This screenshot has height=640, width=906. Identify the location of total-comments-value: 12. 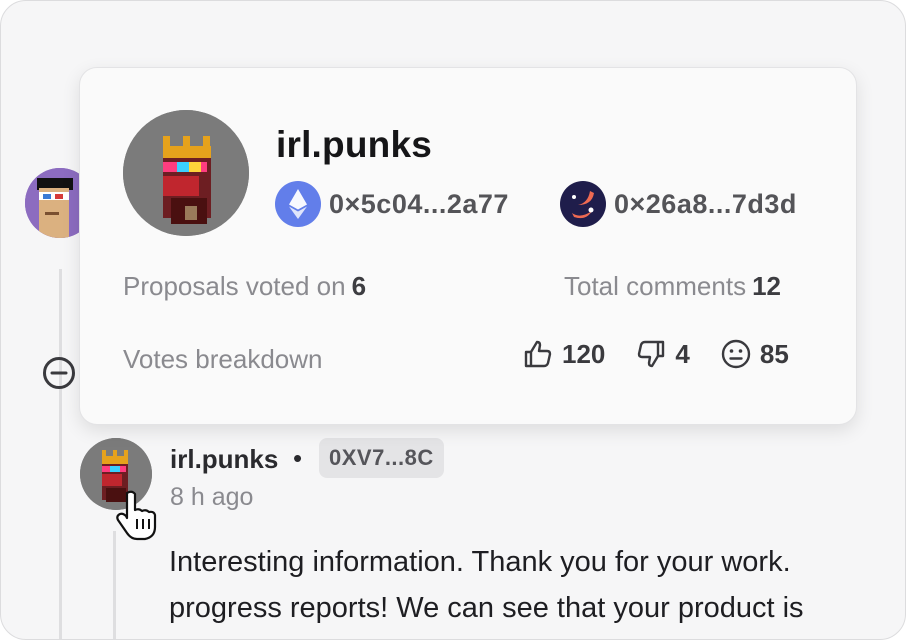
(766, 286).